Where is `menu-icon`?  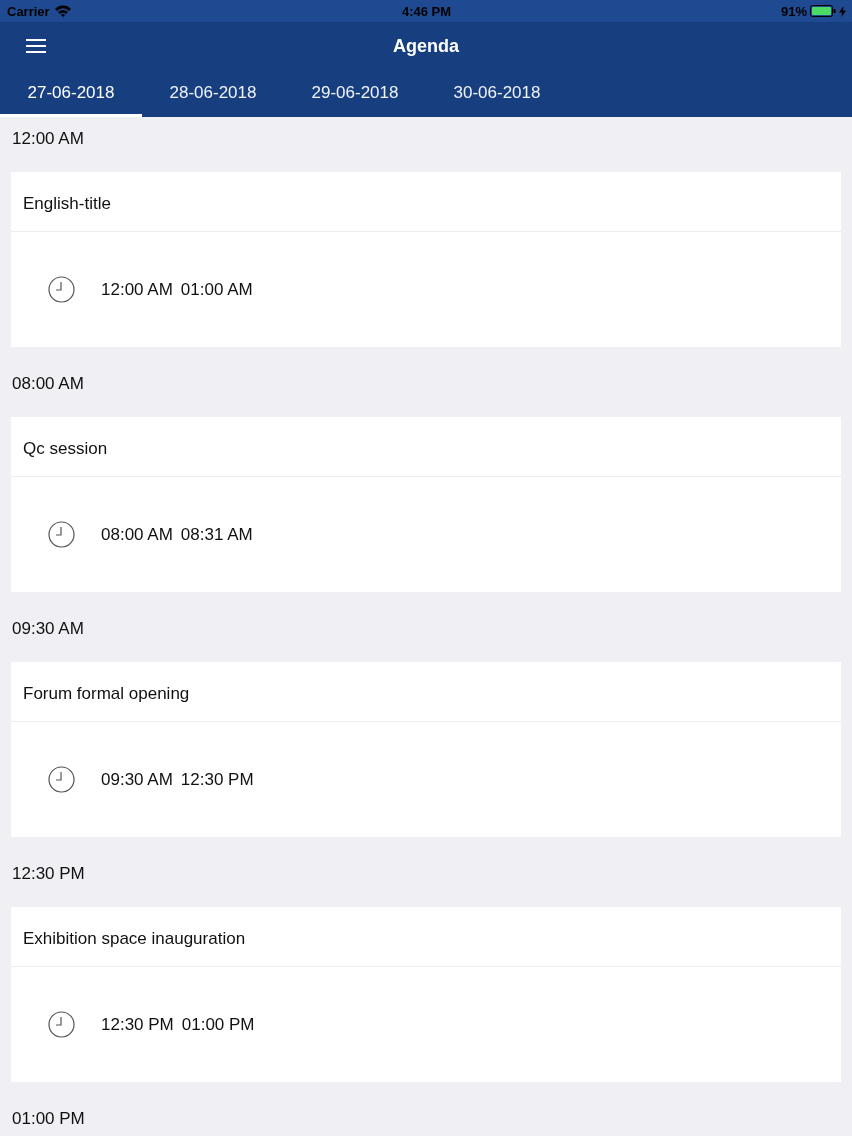
menu-icon is located at coordinates (36, 46).